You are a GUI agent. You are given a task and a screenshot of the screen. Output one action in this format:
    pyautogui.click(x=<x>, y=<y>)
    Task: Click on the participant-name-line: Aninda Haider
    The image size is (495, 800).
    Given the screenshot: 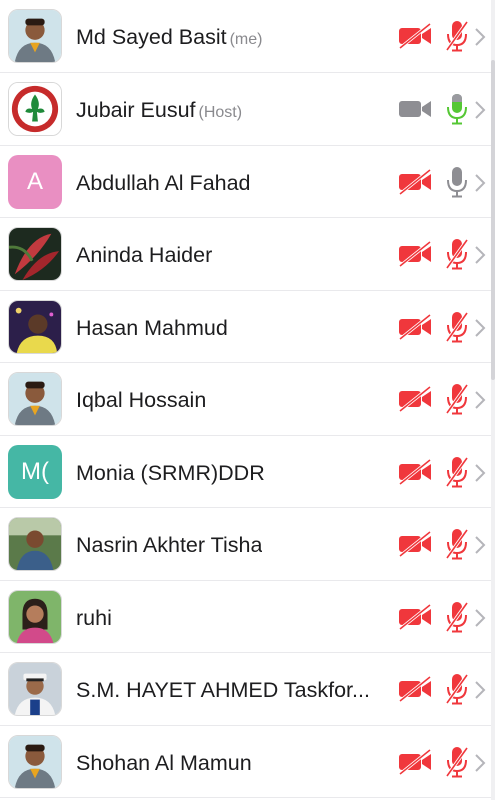 What is the action you would take?
    pyautogui.click(x=144, y=254)
    